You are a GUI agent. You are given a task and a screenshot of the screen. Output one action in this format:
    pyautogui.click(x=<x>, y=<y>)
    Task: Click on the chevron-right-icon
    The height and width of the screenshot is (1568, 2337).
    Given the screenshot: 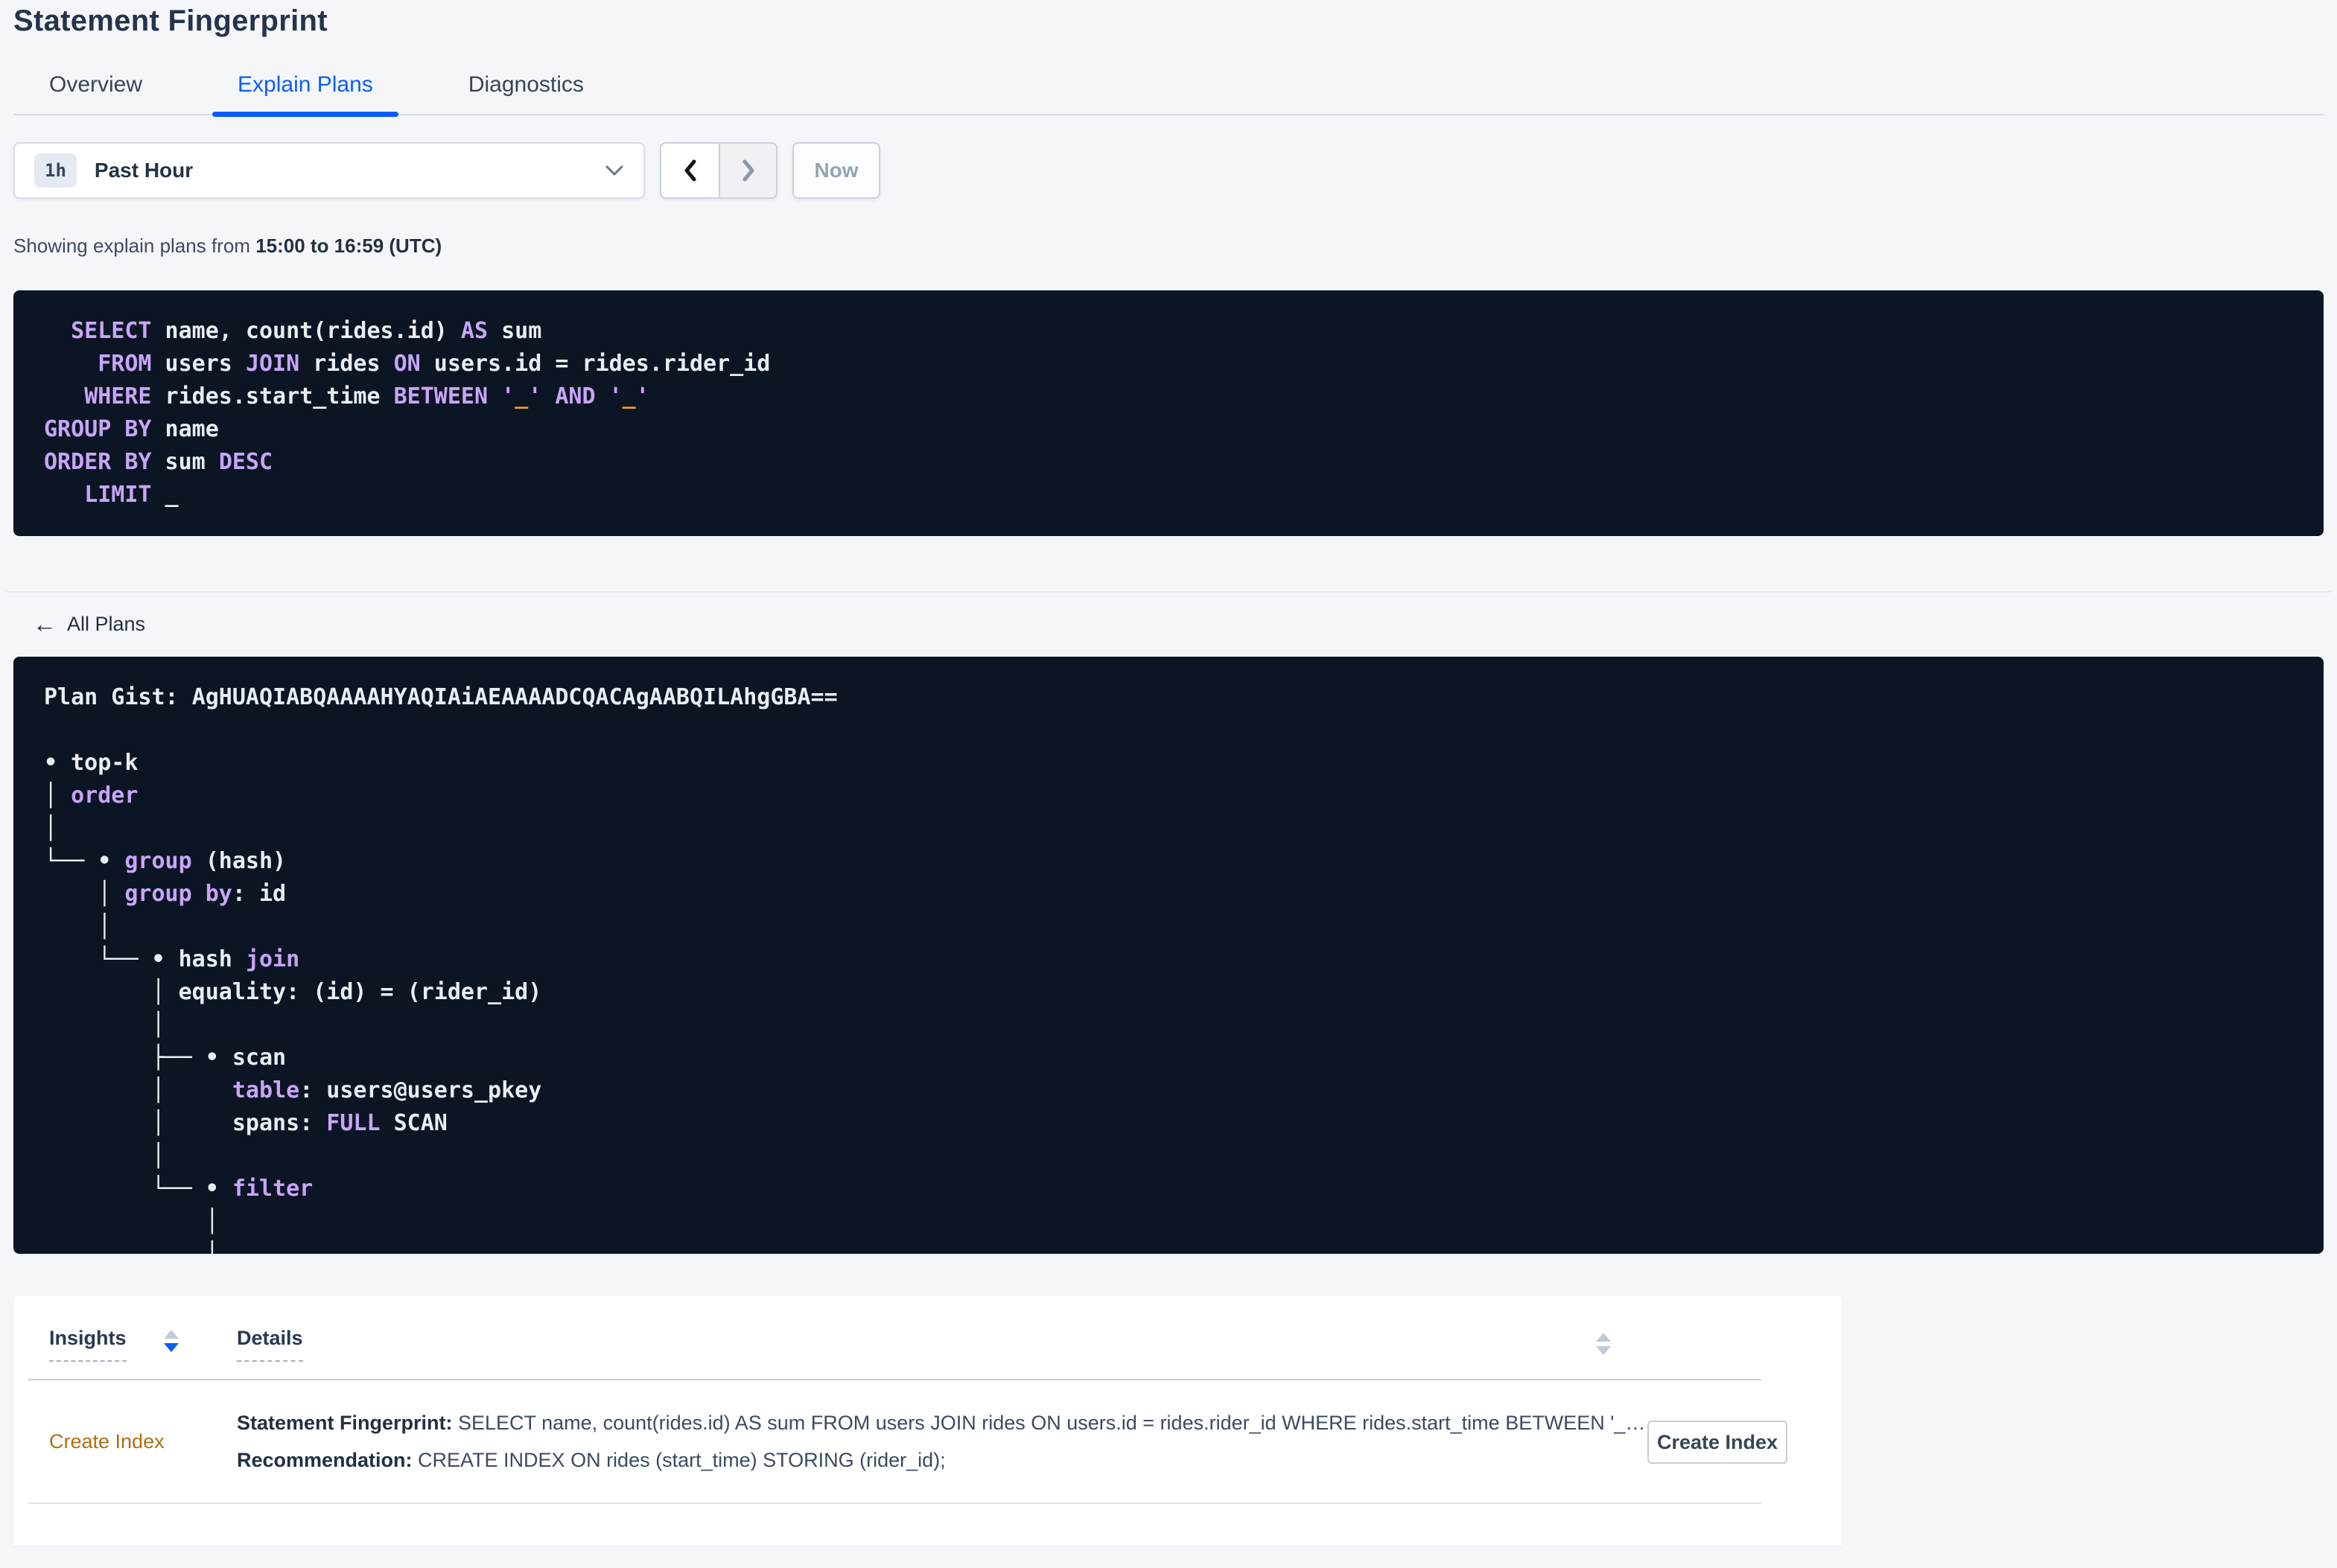 What is the action you would take?
    pyautogui.click(x=748, y=170)
    